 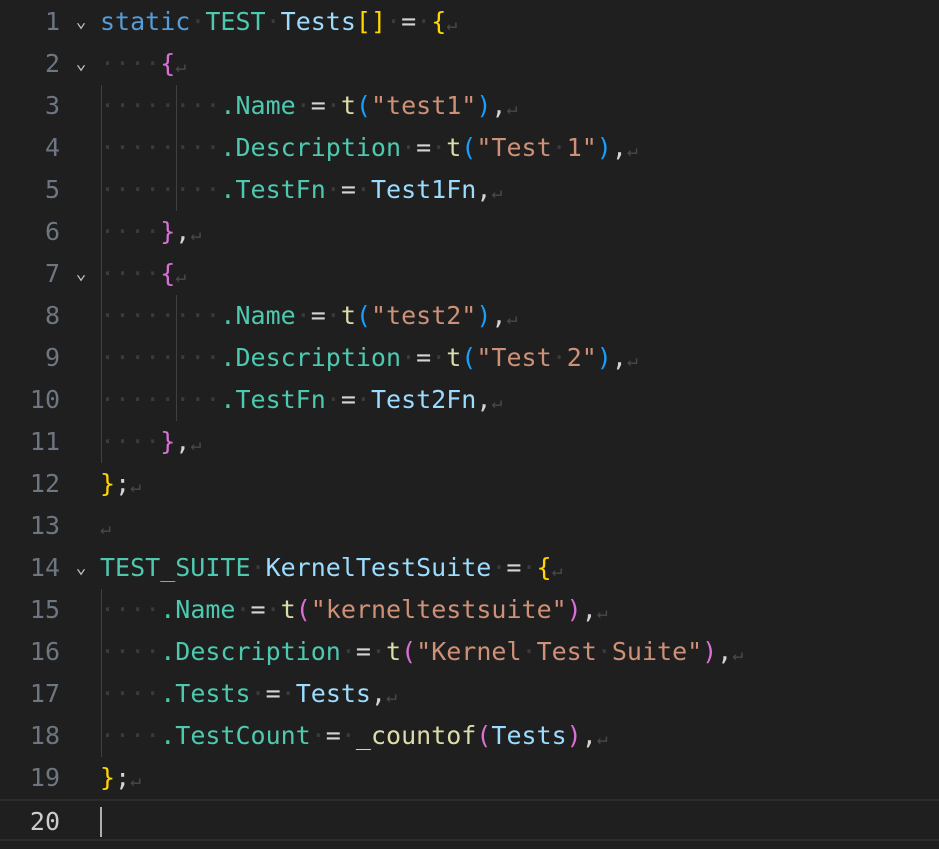 I want to click on code-line: 13 ↵, so click(x=469, y=526).